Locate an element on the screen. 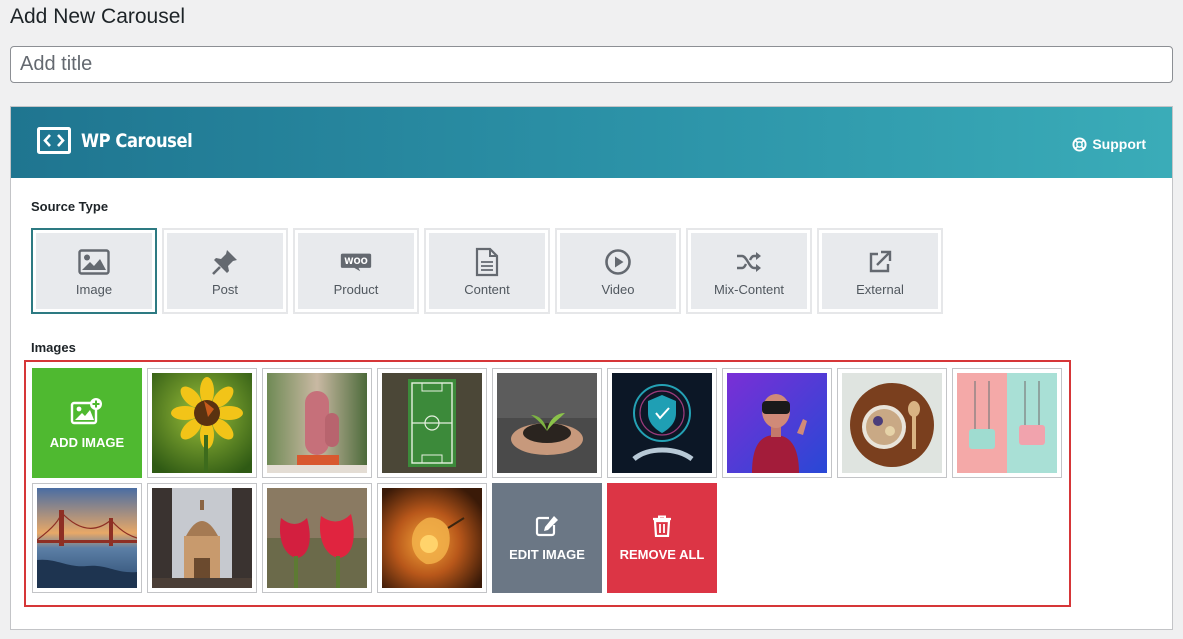 Image resolution: width=1183 pixels, height=639 pixels. cactus-image is located at coordinates (317, 423).